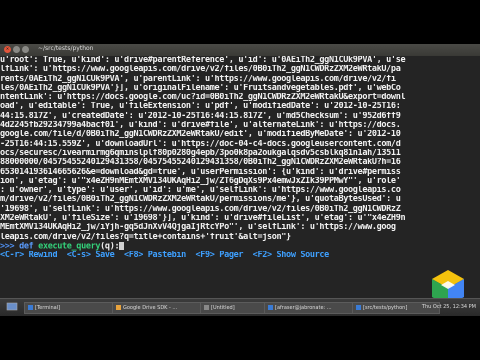 The width and height of the screenshot is (480, 360). What do you see at coordinates (70, 308) in the screenshot?
I see `taskbar-item: [Terminal]` at bounding box center [70, 308].